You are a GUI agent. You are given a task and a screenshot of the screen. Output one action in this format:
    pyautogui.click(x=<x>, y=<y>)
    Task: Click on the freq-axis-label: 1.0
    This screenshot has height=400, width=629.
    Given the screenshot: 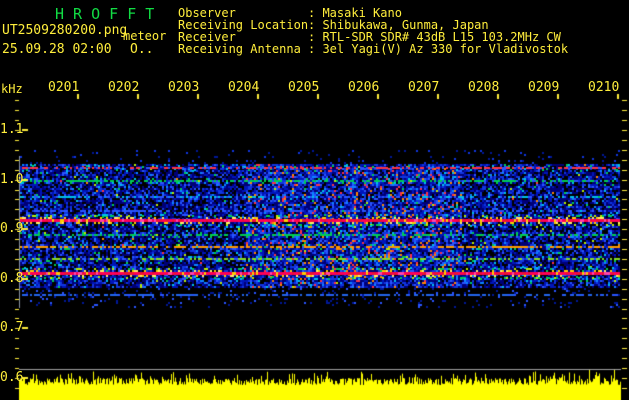 What is the action you would take?
    pyautogui.click(x=12, y=179)
    